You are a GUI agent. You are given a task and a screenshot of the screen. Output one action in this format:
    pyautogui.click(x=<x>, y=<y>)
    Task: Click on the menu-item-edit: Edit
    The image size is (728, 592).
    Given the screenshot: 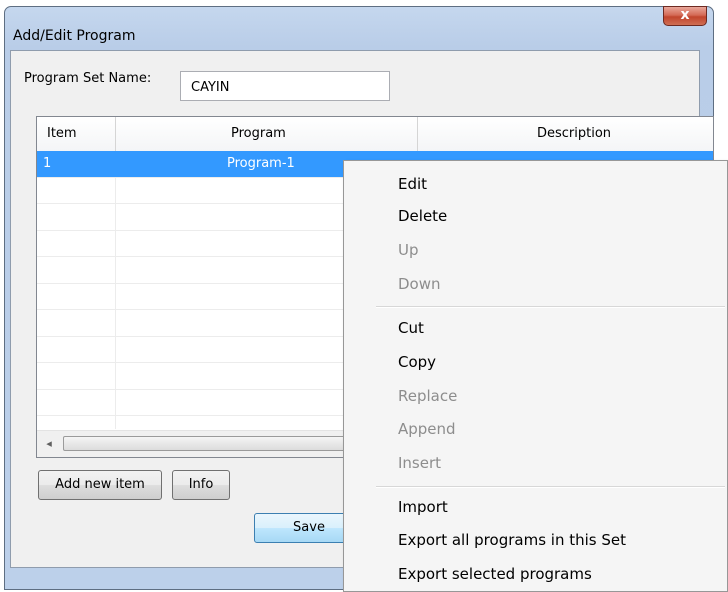 What is the action you would take?
    pyautogui.click(x=412, y=184)
    